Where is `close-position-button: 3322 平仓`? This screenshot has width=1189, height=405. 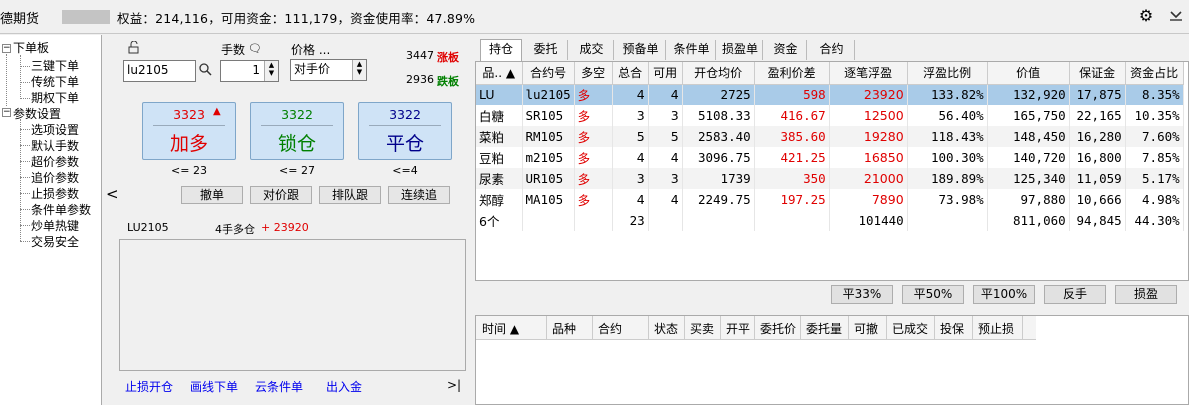
close-position-button: 3322 平仓 is located at coordinates (405, 131).